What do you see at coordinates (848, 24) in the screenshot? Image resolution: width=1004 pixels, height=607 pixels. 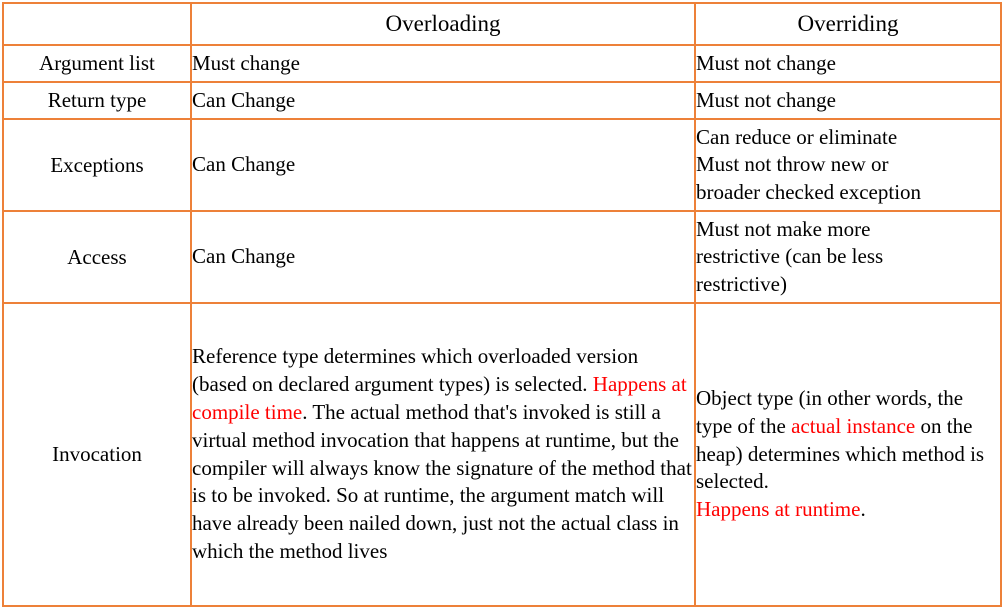 I see `header-overriding: Overriding` at bounding box center [848, 24].